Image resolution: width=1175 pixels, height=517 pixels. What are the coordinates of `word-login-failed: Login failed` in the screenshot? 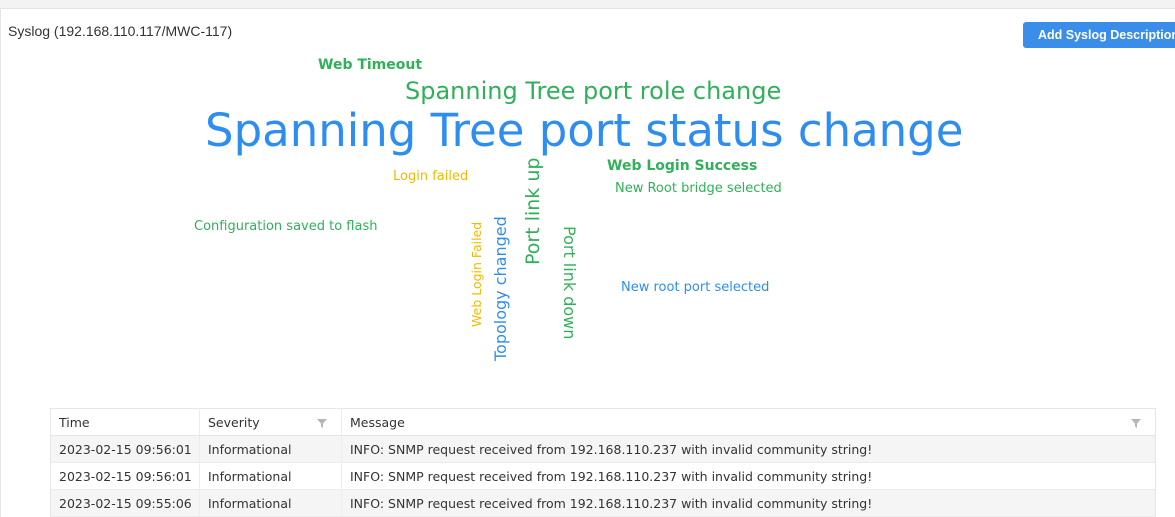 It's located at (430, 176).